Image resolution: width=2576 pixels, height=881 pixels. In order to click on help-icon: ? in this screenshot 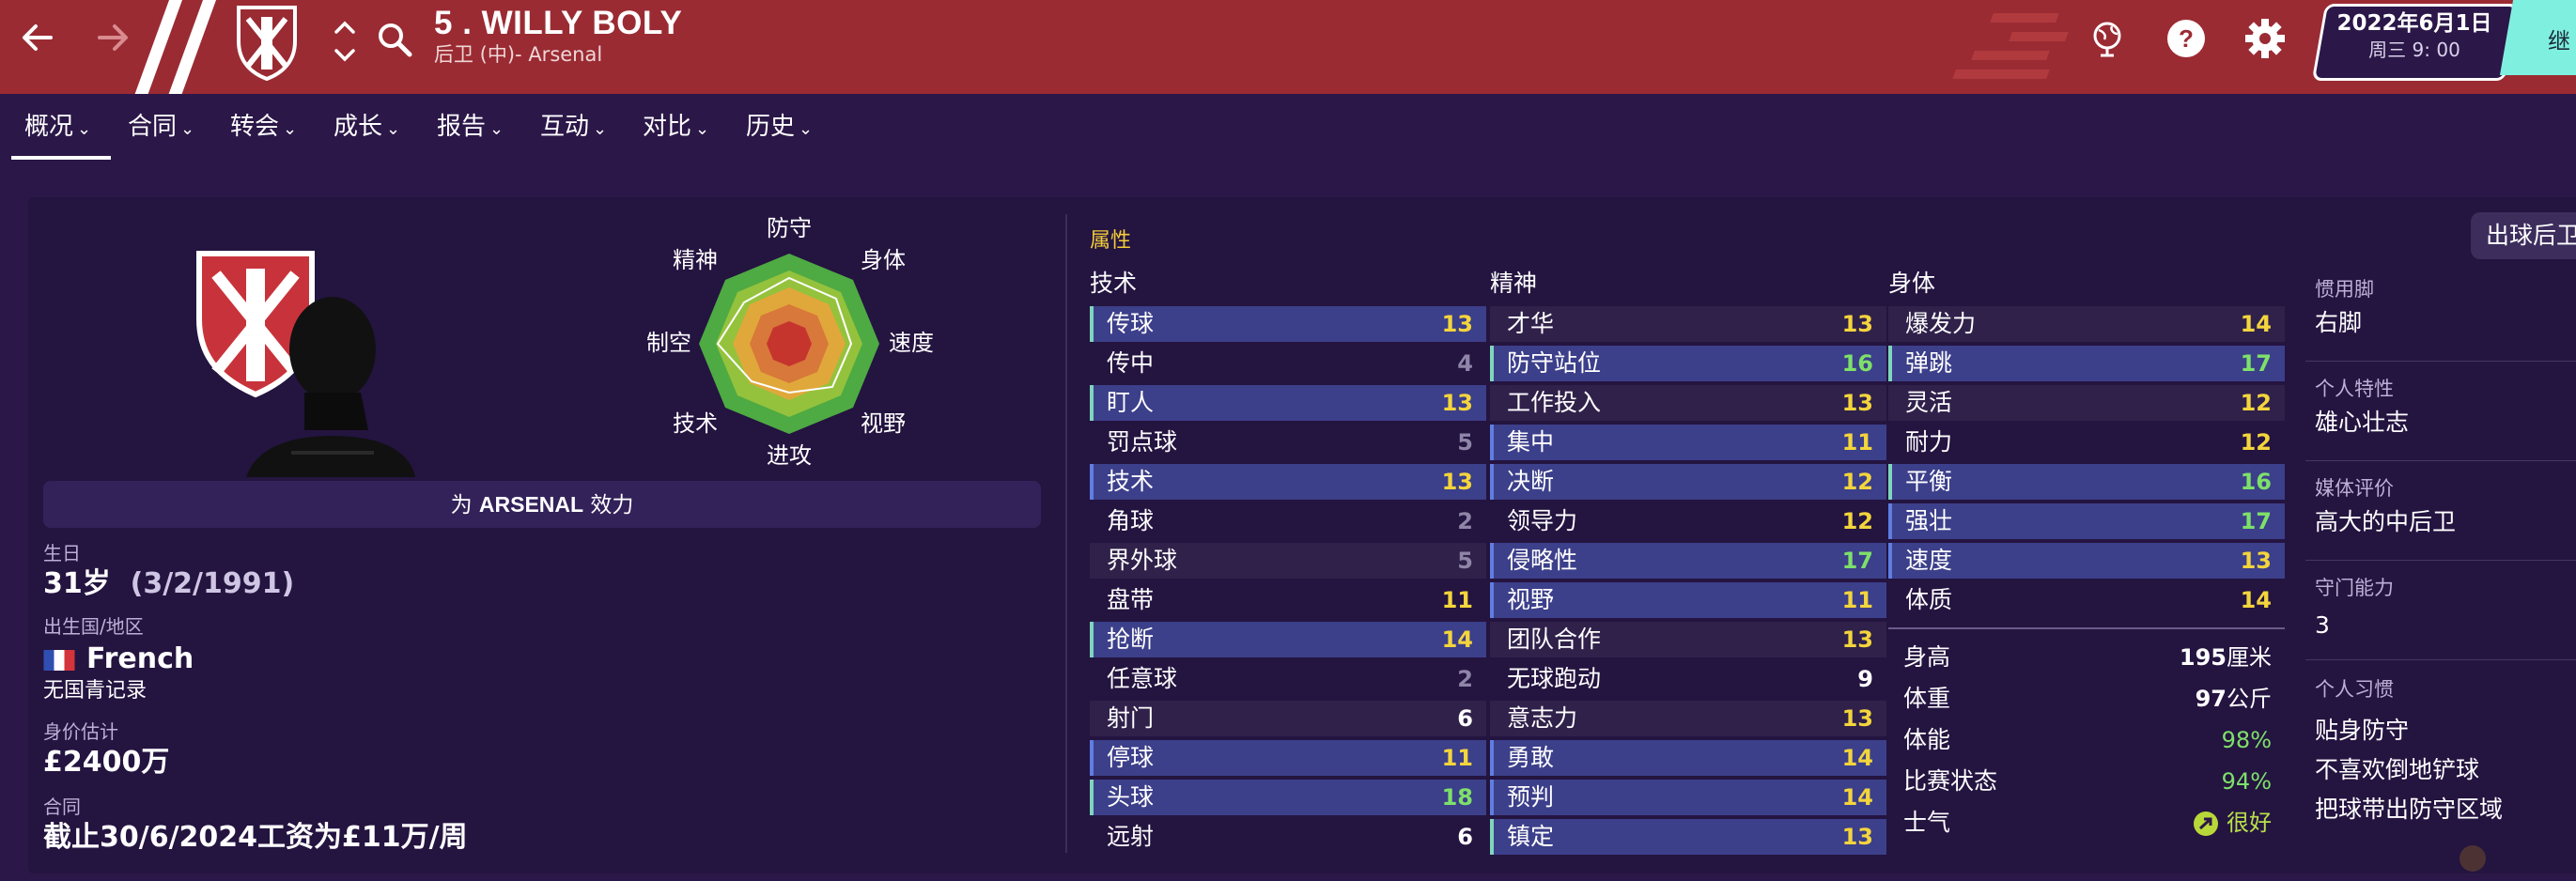, I will do `click(2186, 38)`.